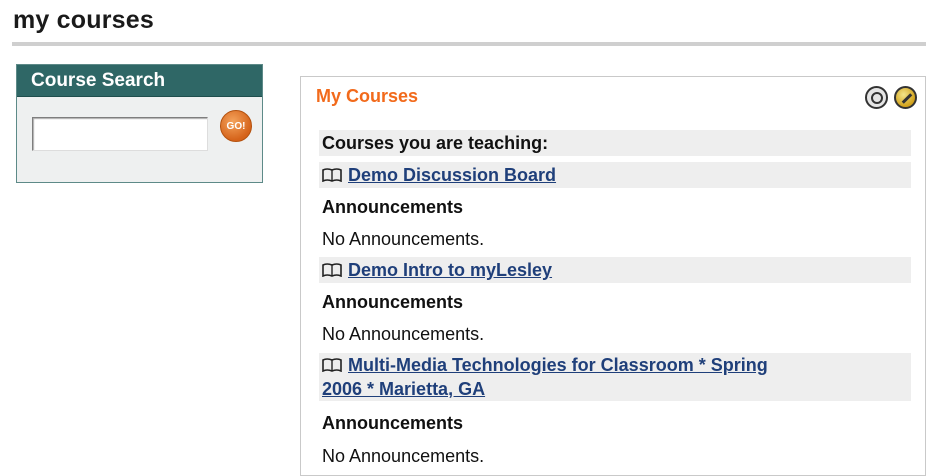 The width and height of the screenshot is (926, 476). Describe the element at coordinates (876, 97) in the screenshot. I see `manage-icon` at that location.